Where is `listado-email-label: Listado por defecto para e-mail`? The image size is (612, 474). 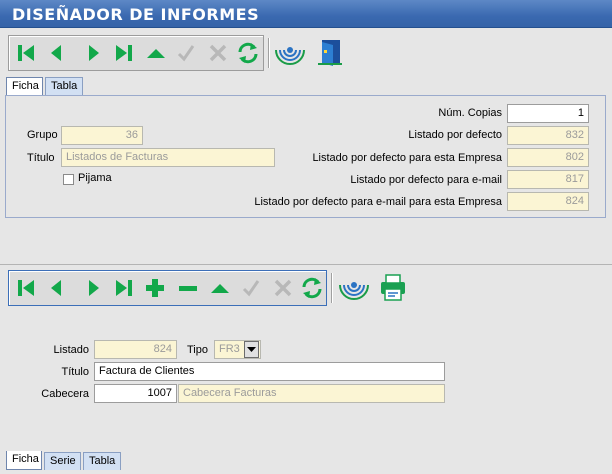
listado-email-label: Listado por defecto para e-mail is located at coordinates (426, 180).